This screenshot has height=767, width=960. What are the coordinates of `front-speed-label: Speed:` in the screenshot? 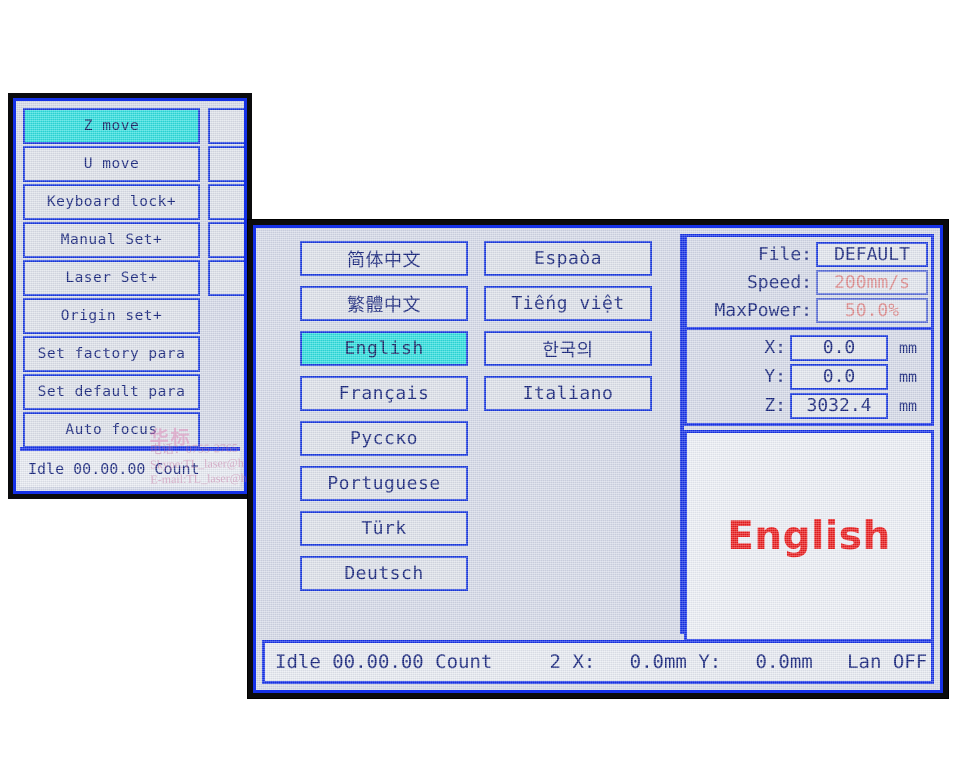 It's located at (779, 282).